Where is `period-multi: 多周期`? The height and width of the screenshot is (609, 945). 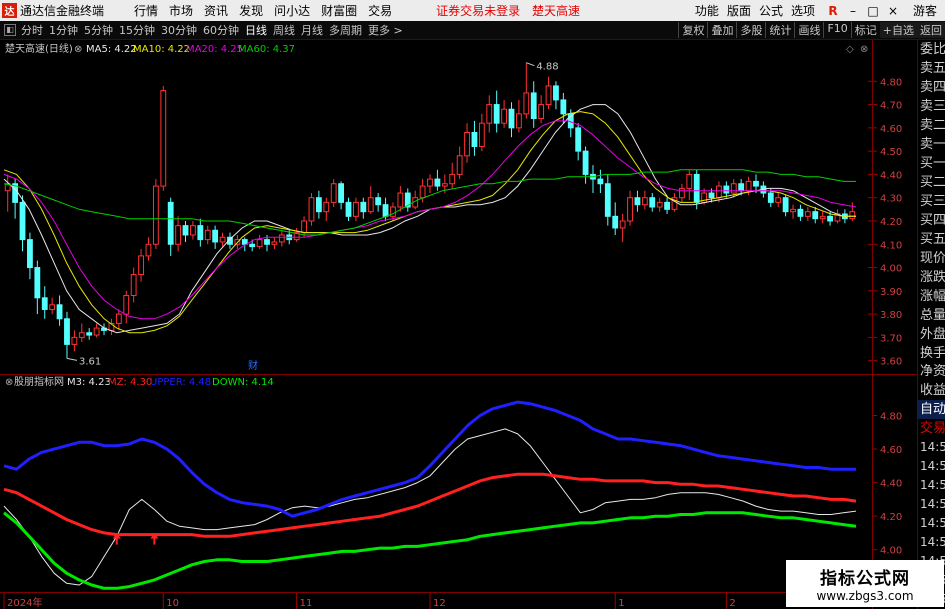 period-multi: 多周期 is located at coordinates (345, 30).